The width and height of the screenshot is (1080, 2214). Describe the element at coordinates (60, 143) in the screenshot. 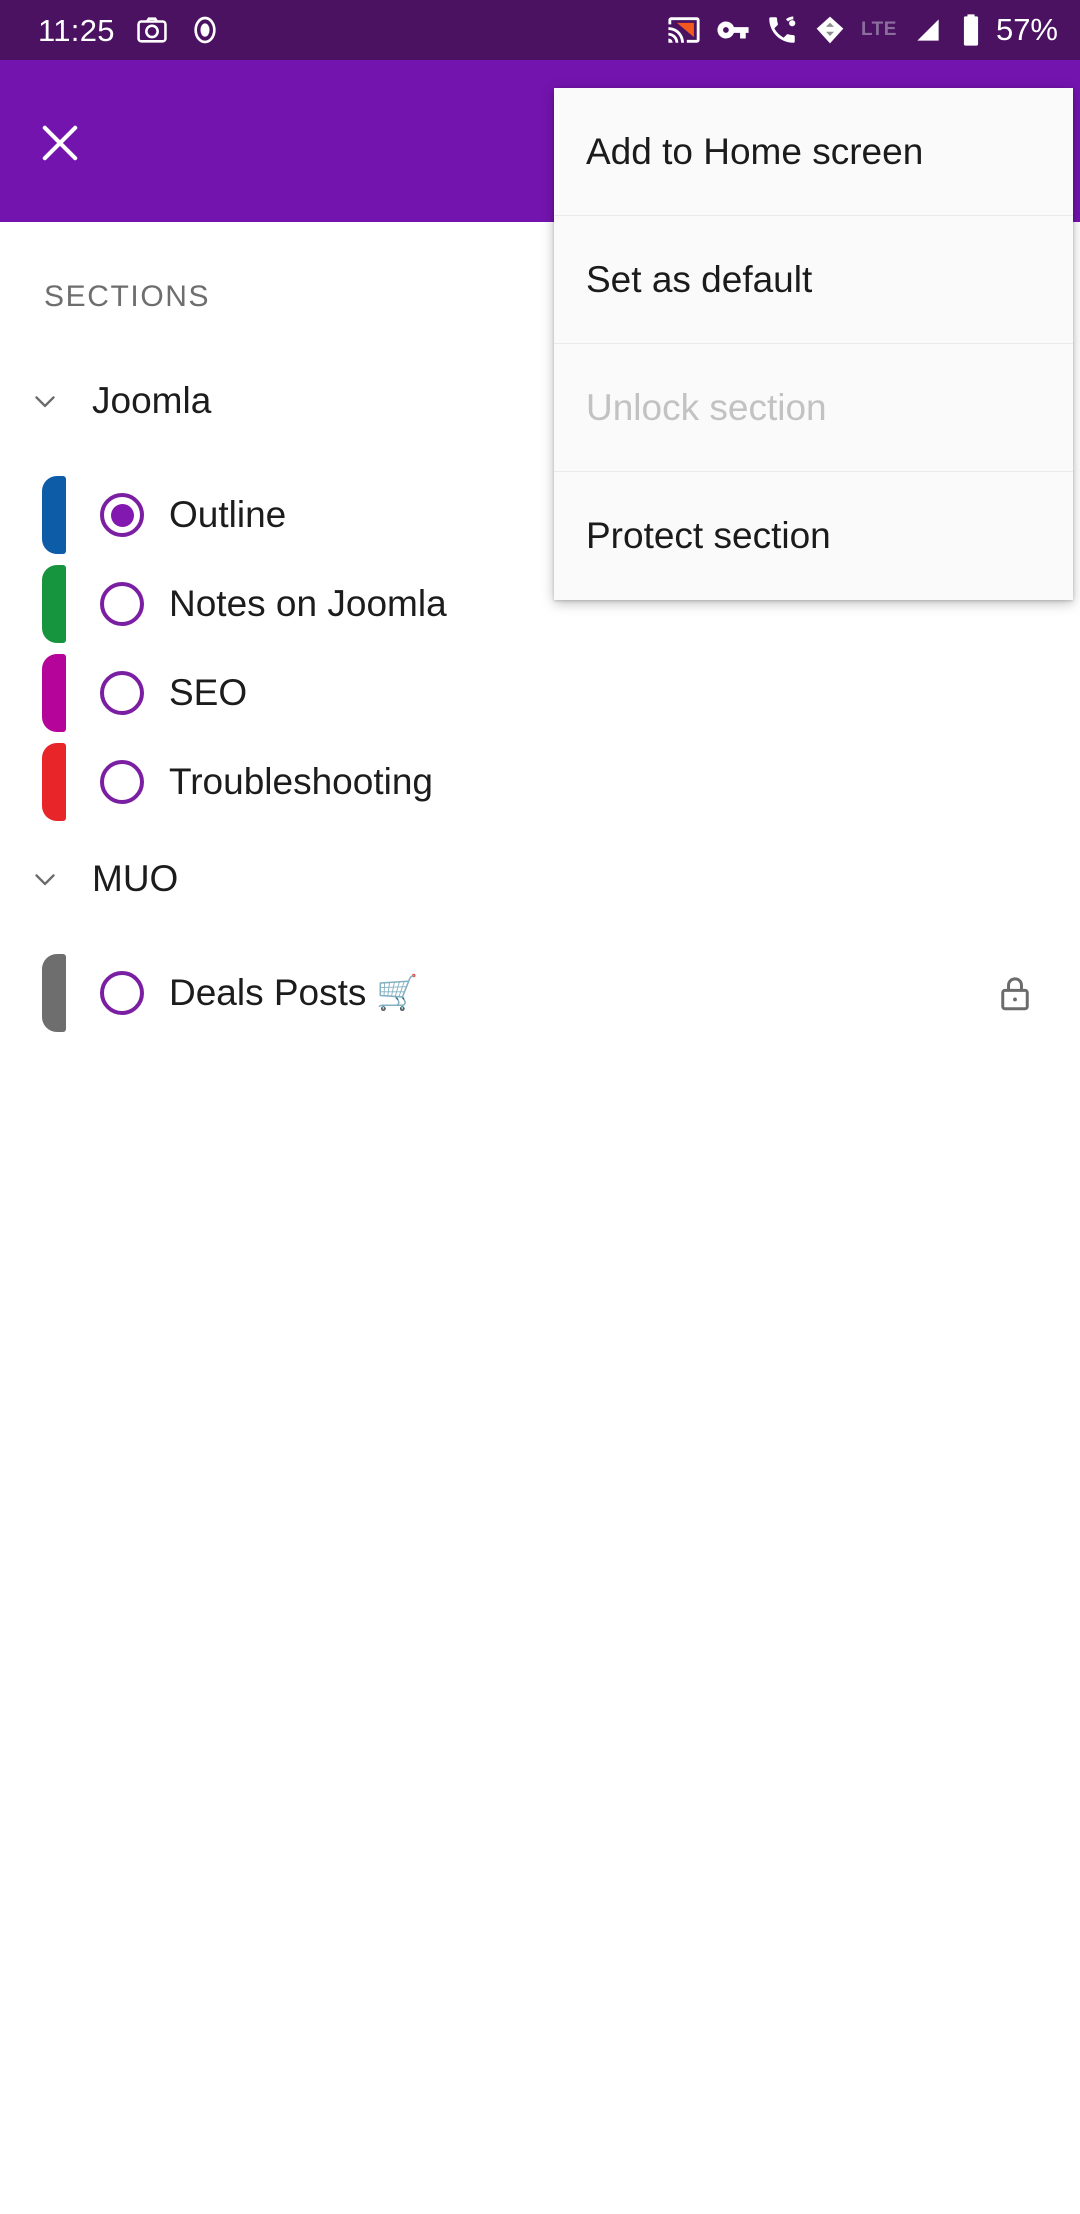

I see `close-drawer-button` at that location.